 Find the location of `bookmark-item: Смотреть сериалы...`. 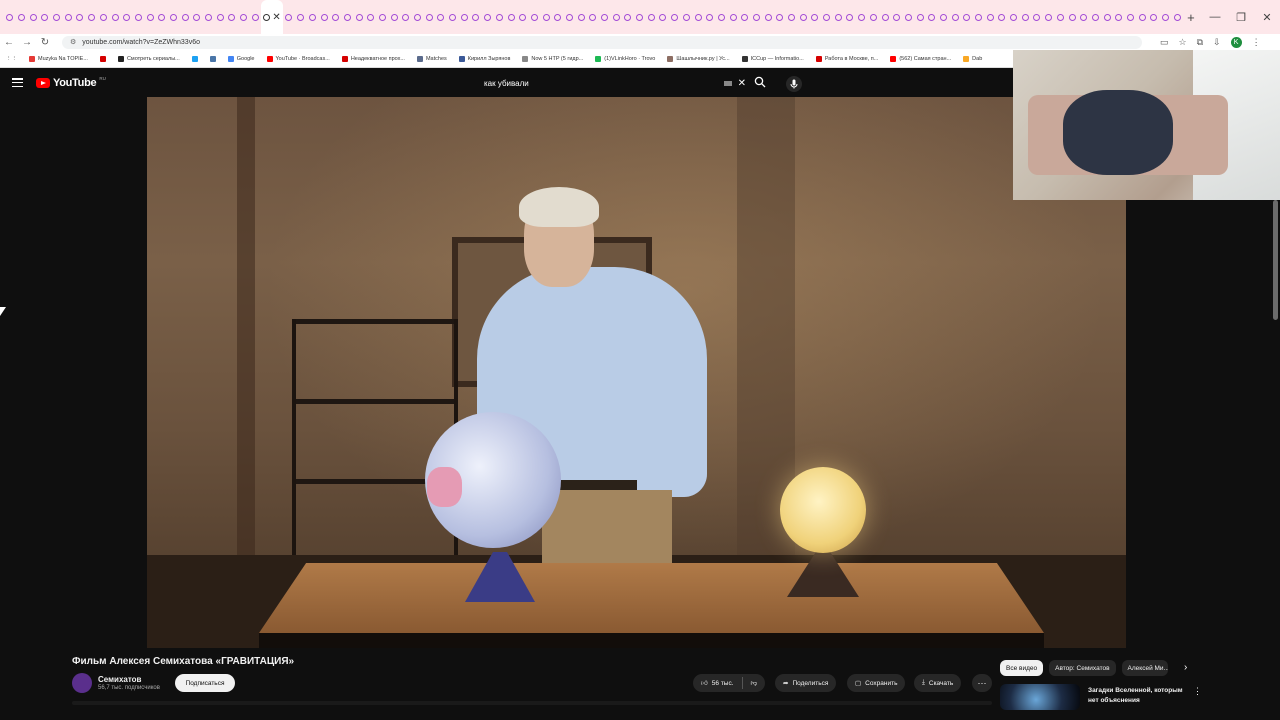

bookmark-item: Смотреть сериалы... is located at coordinates (148, 58).